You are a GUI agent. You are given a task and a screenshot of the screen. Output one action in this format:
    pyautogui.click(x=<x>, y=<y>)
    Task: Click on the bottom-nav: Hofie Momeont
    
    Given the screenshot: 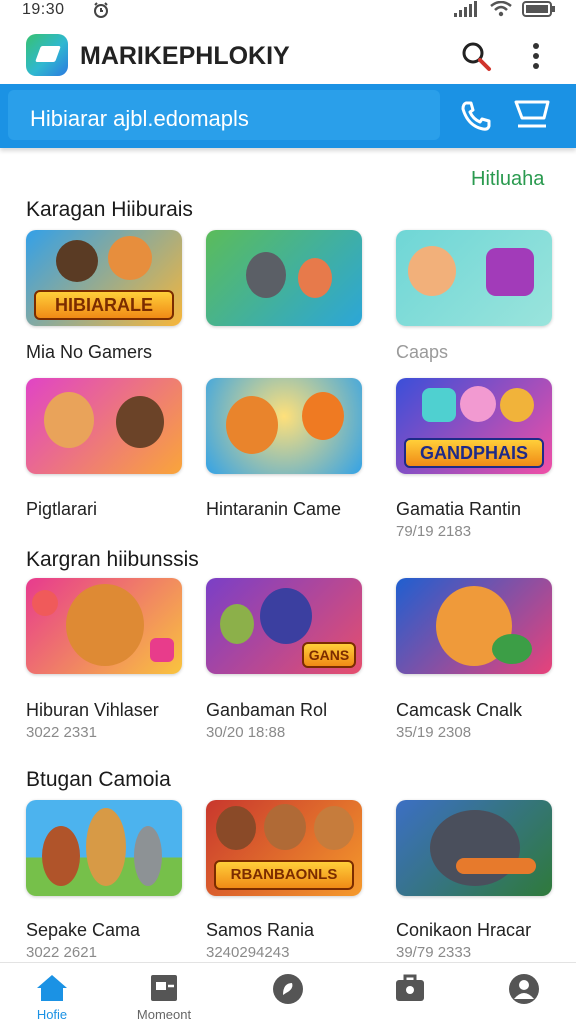 What is the action you would take?
    pyautogui.click(x=288, y=993)
    